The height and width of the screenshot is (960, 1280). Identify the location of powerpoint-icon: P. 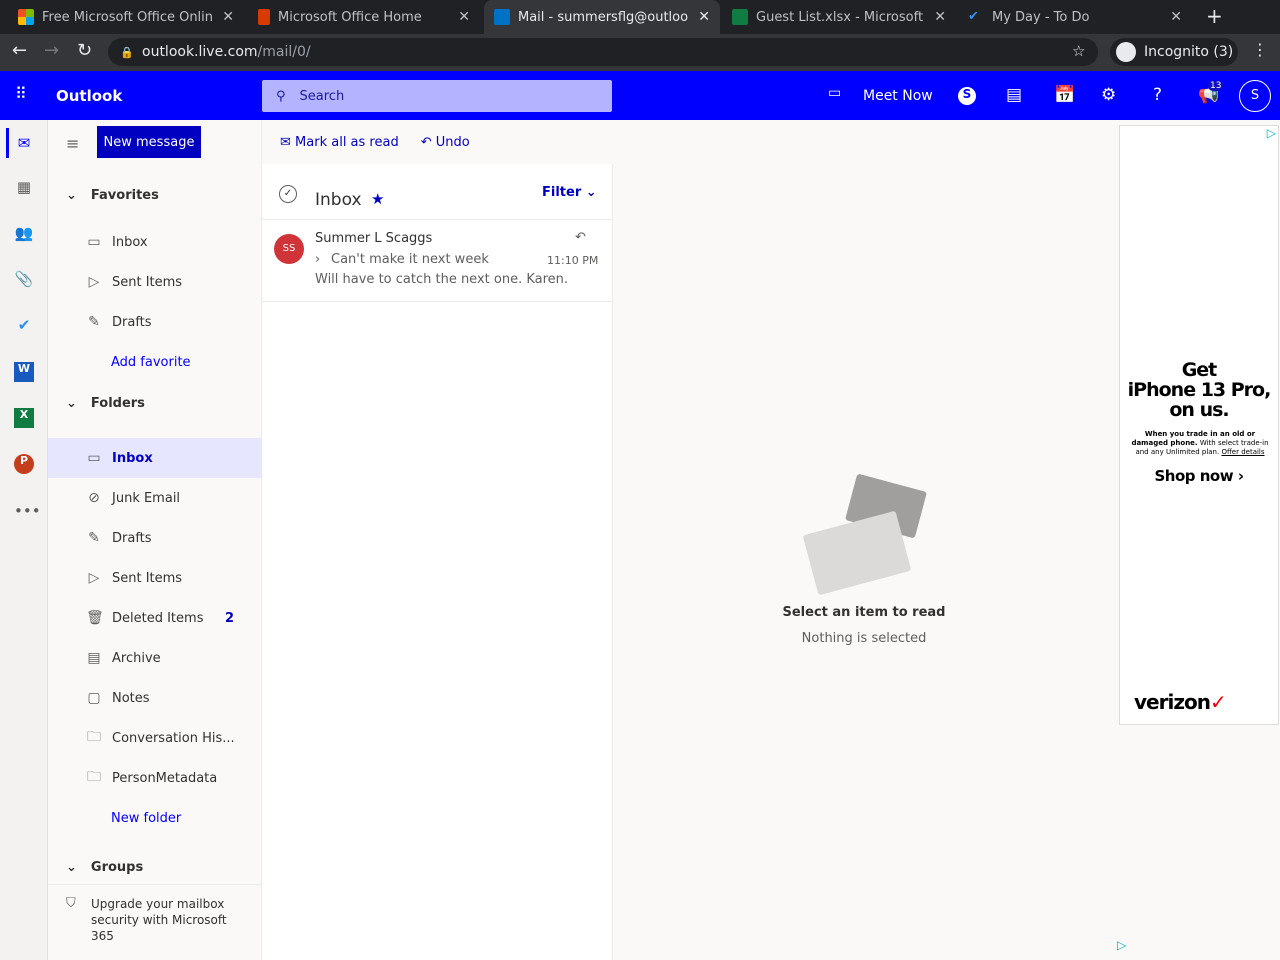
(24, 464).